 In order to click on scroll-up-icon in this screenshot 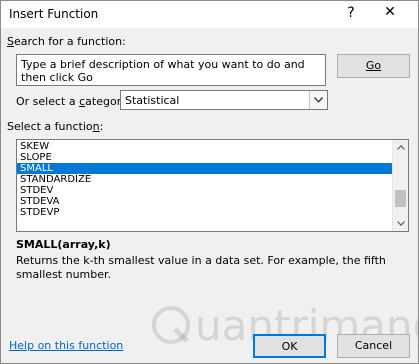, I will do `click(400, 147)`.